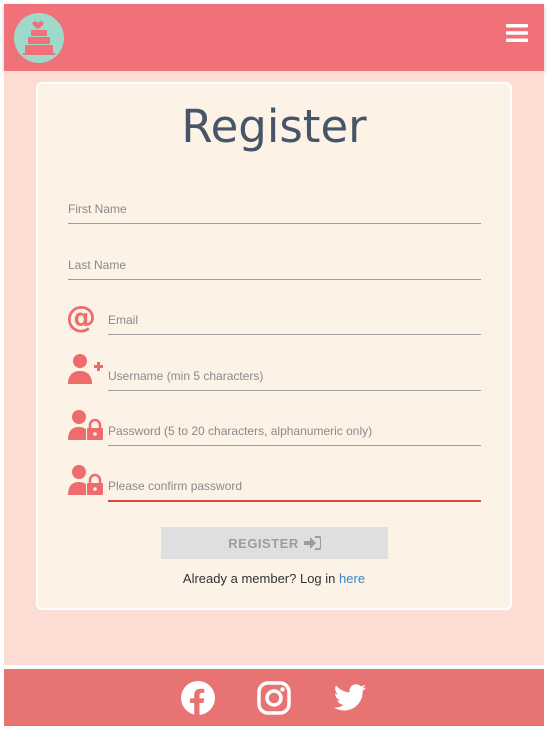 The height and width of the screenshot is (732, 550). I want to click on page-title: Register, so click(274, 126).